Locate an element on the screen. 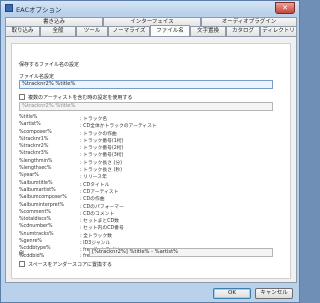 The height and width of the screenshot is (303, 320). placeholder-key: %albumartist% is located at coordinates (37, 190).